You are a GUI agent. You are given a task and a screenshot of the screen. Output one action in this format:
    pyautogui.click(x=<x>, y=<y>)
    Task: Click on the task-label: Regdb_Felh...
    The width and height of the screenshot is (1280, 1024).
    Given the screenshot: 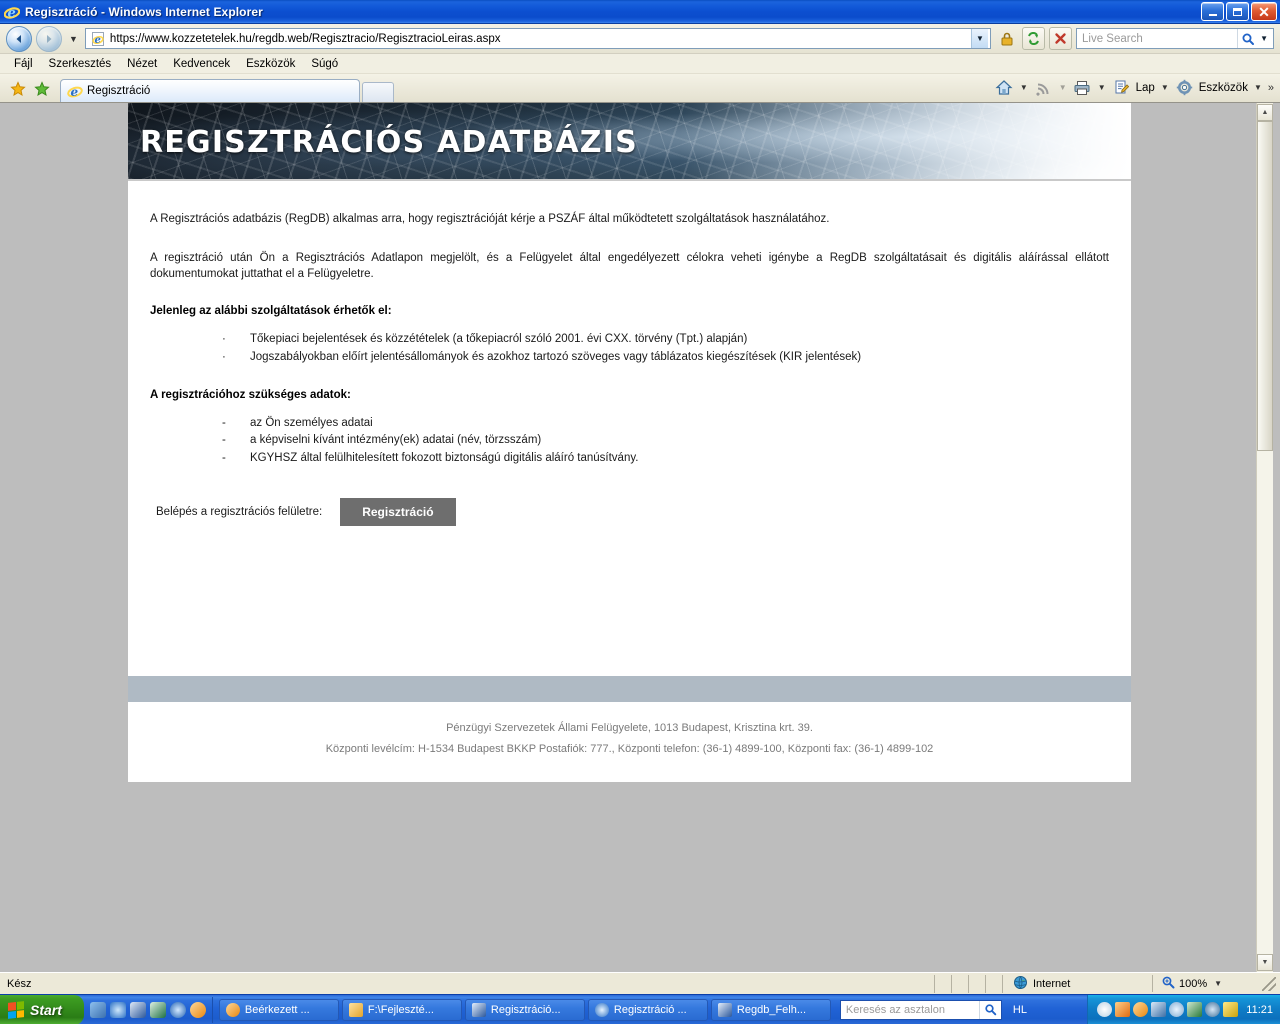 What is the action you would take?
    pyautogui.click(x=771, y=1009)
    